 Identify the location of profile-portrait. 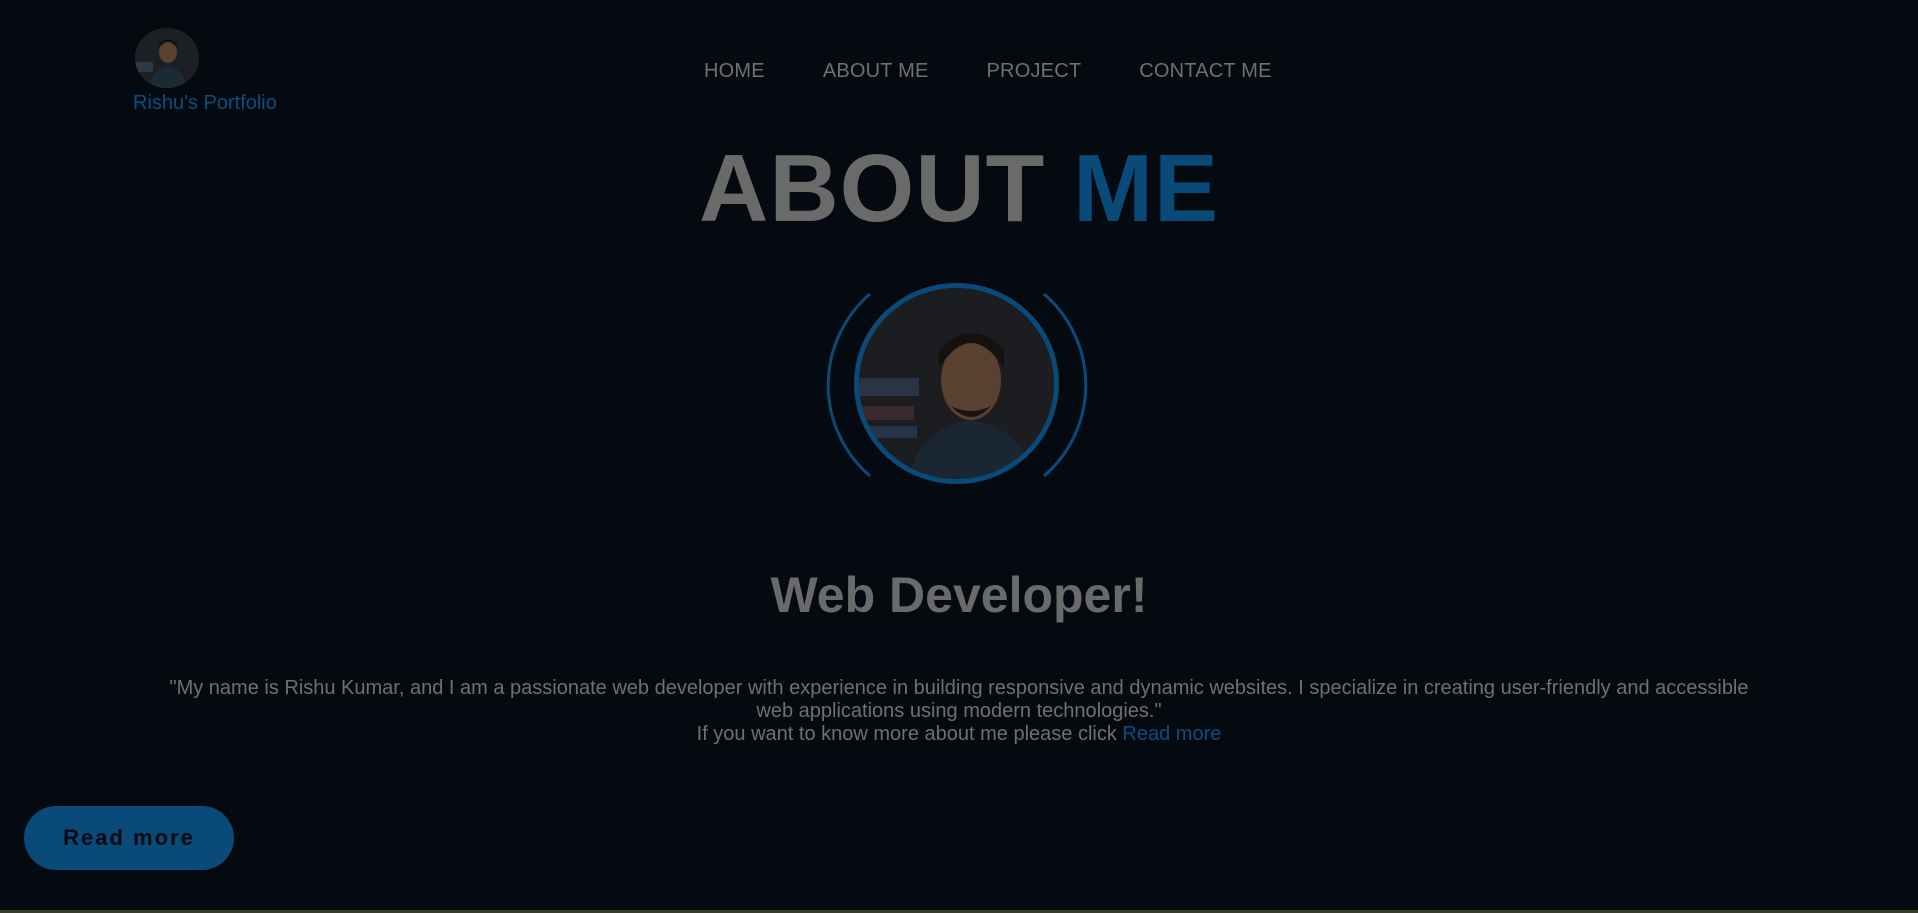
(957, 385).